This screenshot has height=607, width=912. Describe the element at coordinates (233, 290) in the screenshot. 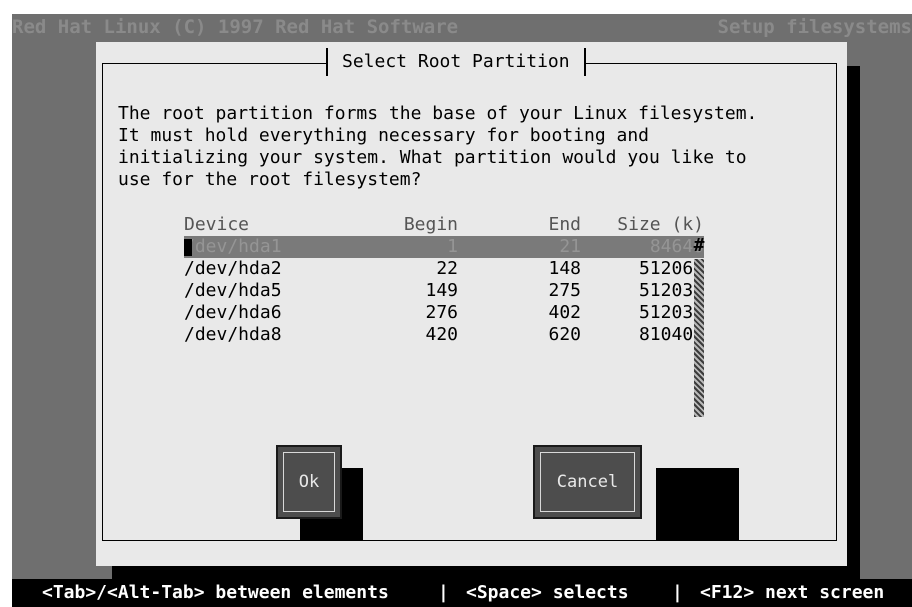

I see `row-device: /dev/hda5` at that location.